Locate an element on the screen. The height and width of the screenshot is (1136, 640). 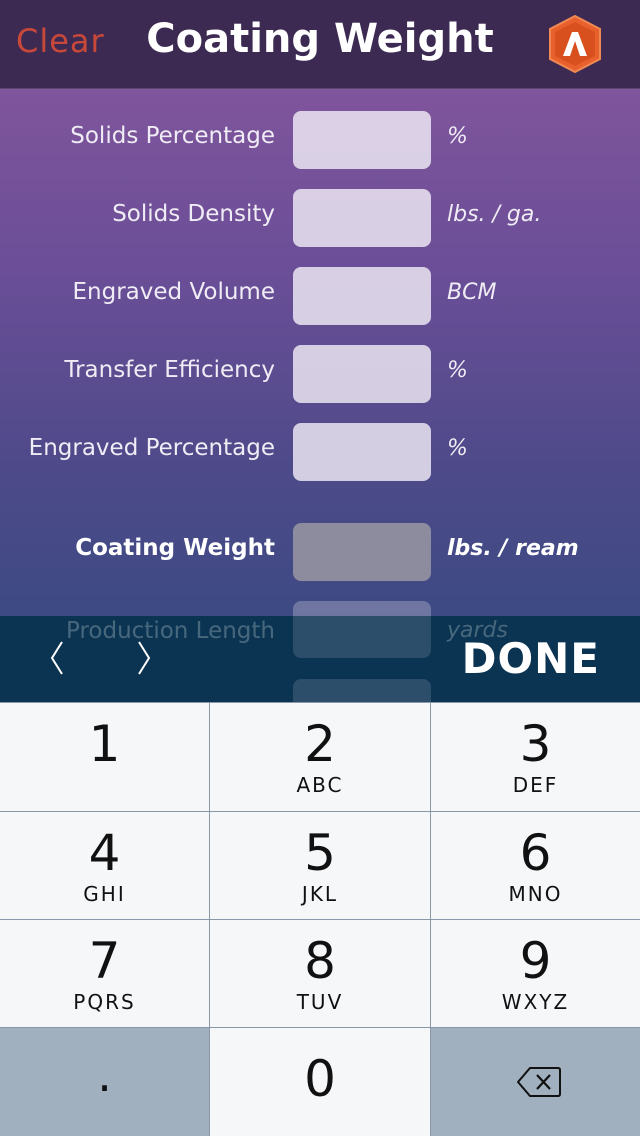
key-6: 6 MNO is located at coordinates (535, 865).